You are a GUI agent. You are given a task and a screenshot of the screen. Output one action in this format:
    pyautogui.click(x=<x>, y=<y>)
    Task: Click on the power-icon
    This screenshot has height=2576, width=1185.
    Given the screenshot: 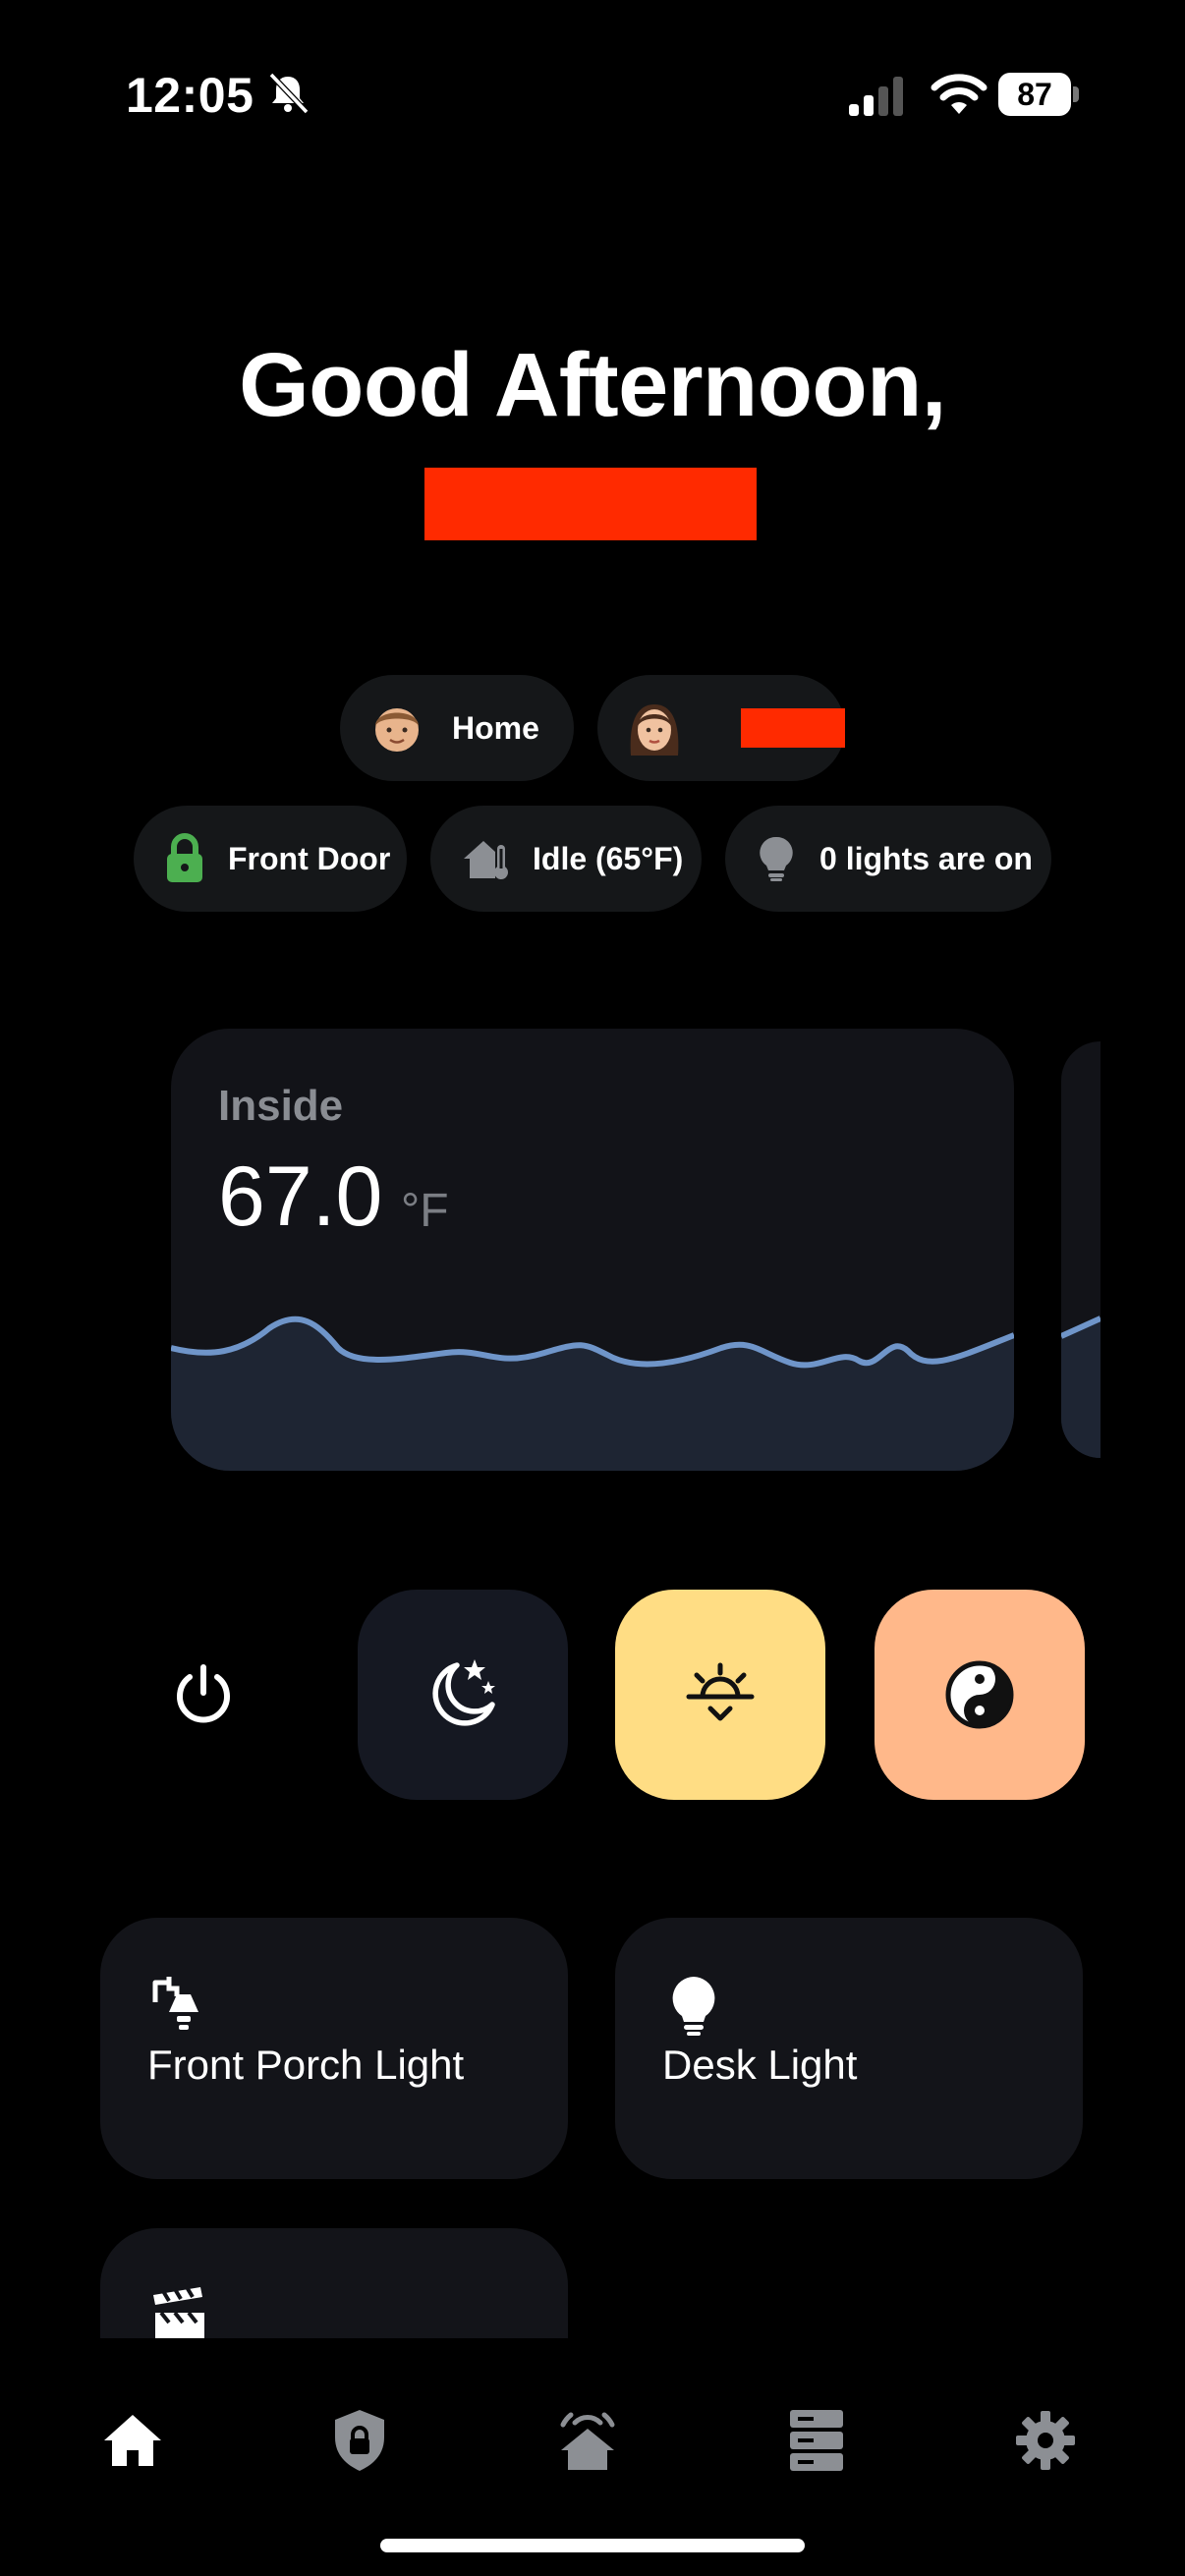 What is the action you would take?
    pyautogui.click(x=204, y=1693)
    